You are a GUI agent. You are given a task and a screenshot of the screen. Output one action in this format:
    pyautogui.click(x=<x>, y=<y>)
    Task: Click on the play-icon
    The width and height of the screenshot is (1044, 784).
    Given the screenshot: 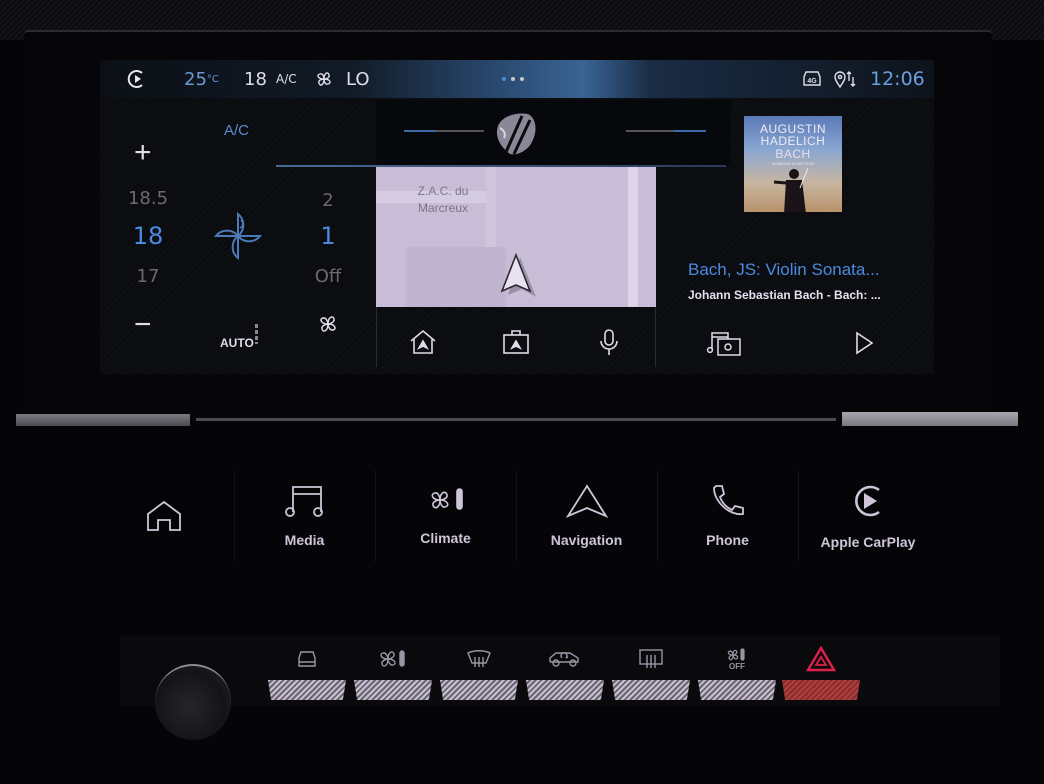 What is the action you would take?
    pyautogui.click(x=864, y=343)
    